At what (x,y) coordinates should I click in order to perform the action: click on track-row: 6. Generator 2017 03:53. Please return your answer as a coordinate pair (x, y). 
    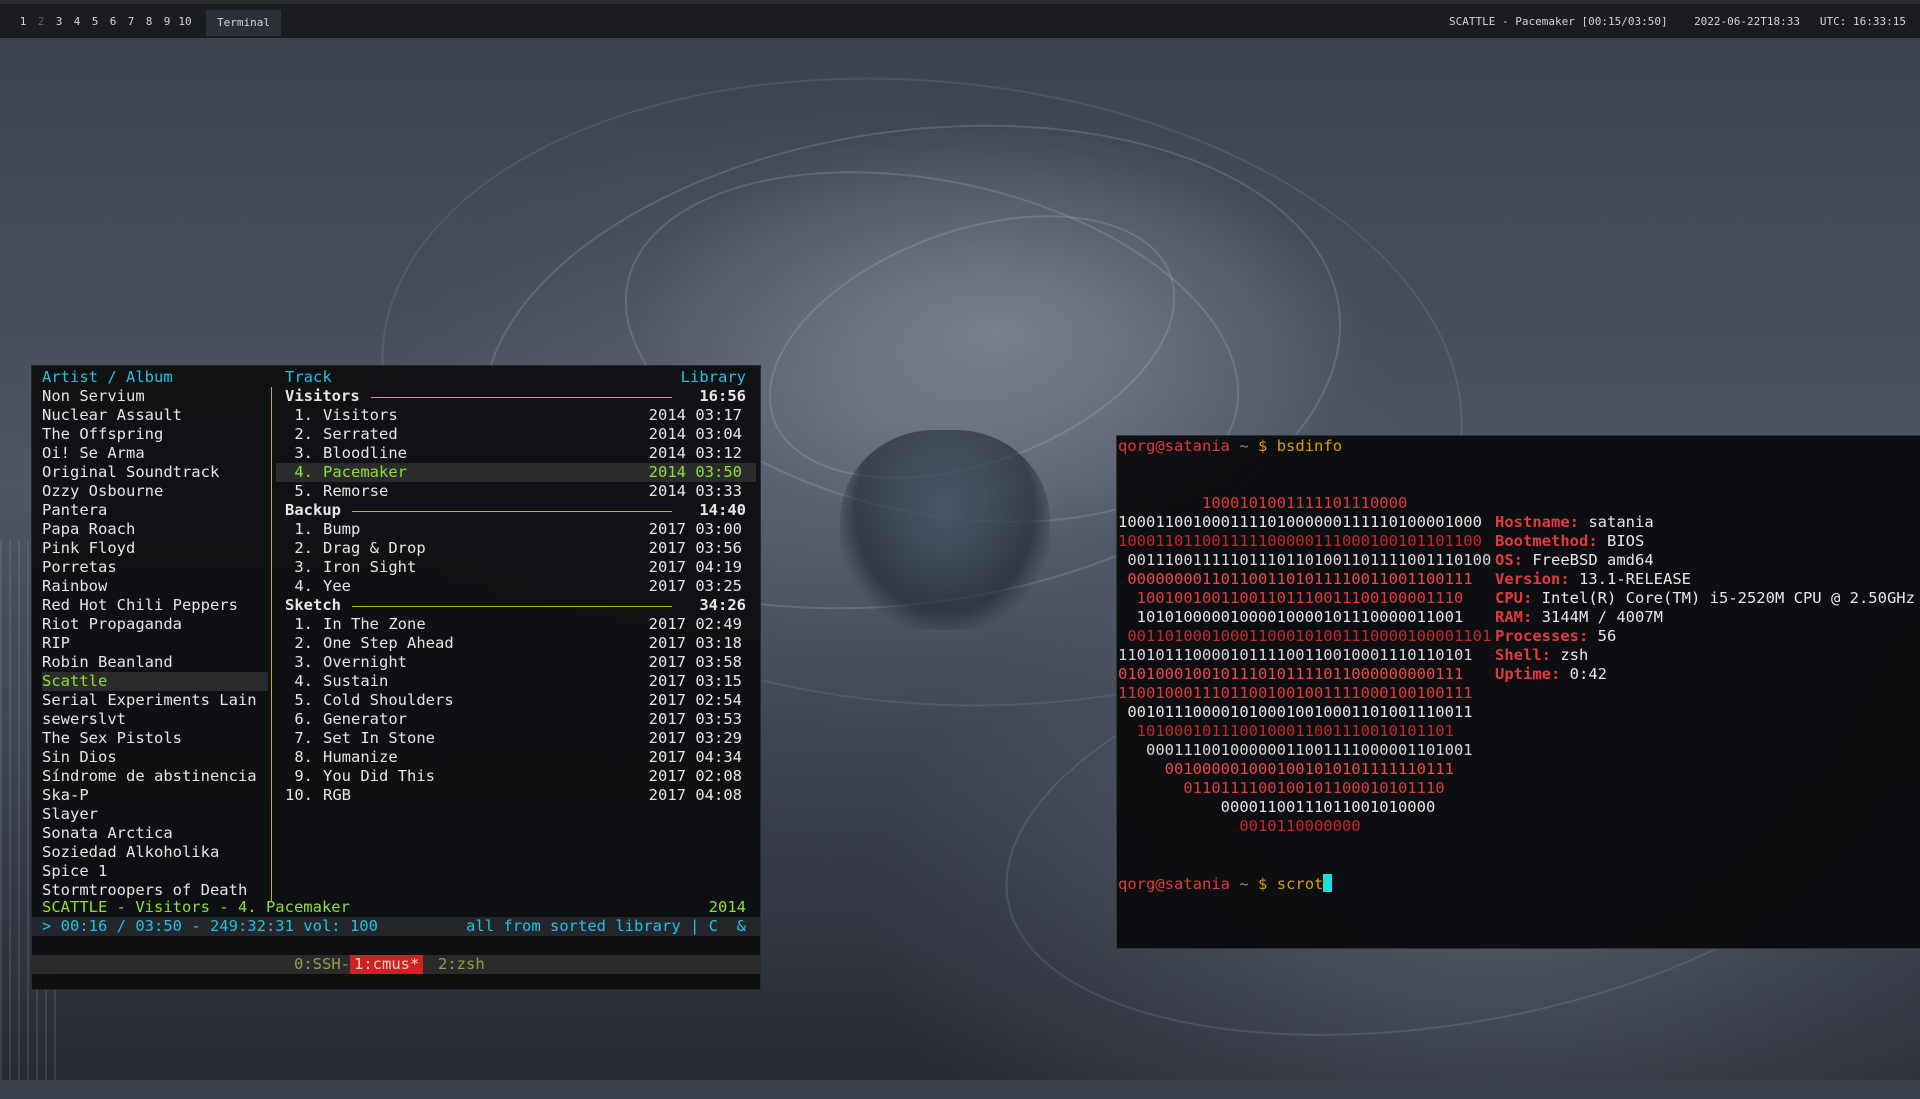
    Looking at the image, I should click on (516, 719).